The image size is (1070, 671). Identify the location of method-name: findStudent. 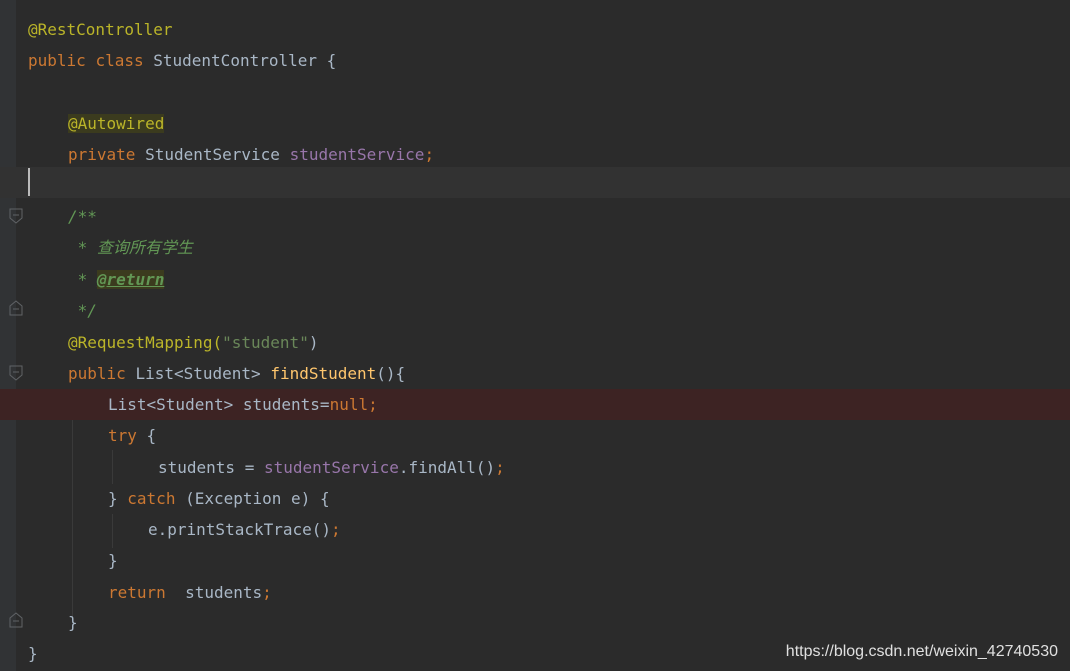
(323, 373).